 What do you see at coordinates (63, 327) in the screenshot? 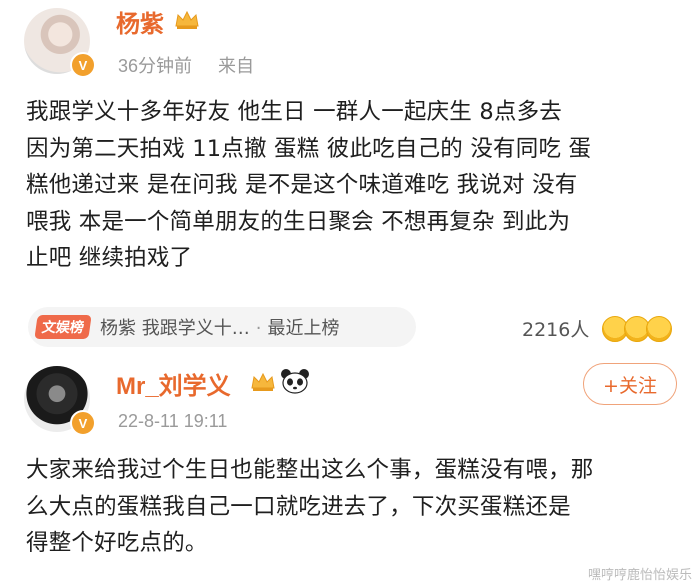
I see `hot-tag-badge: 文娱榜` at bounding box center [63, 327].